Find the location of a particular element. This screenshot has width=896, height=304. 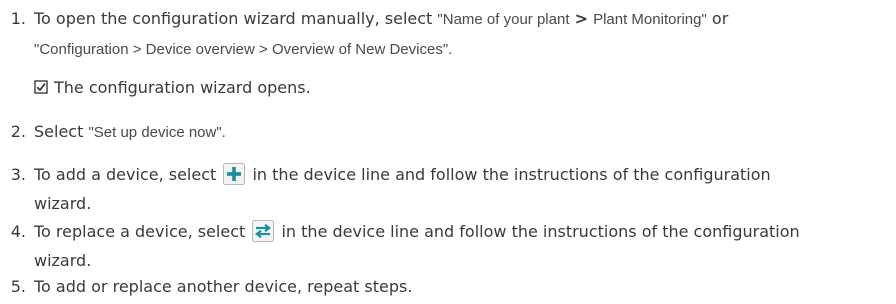

step-text: Select "Set up device now". is located at coordinates (130, 131).